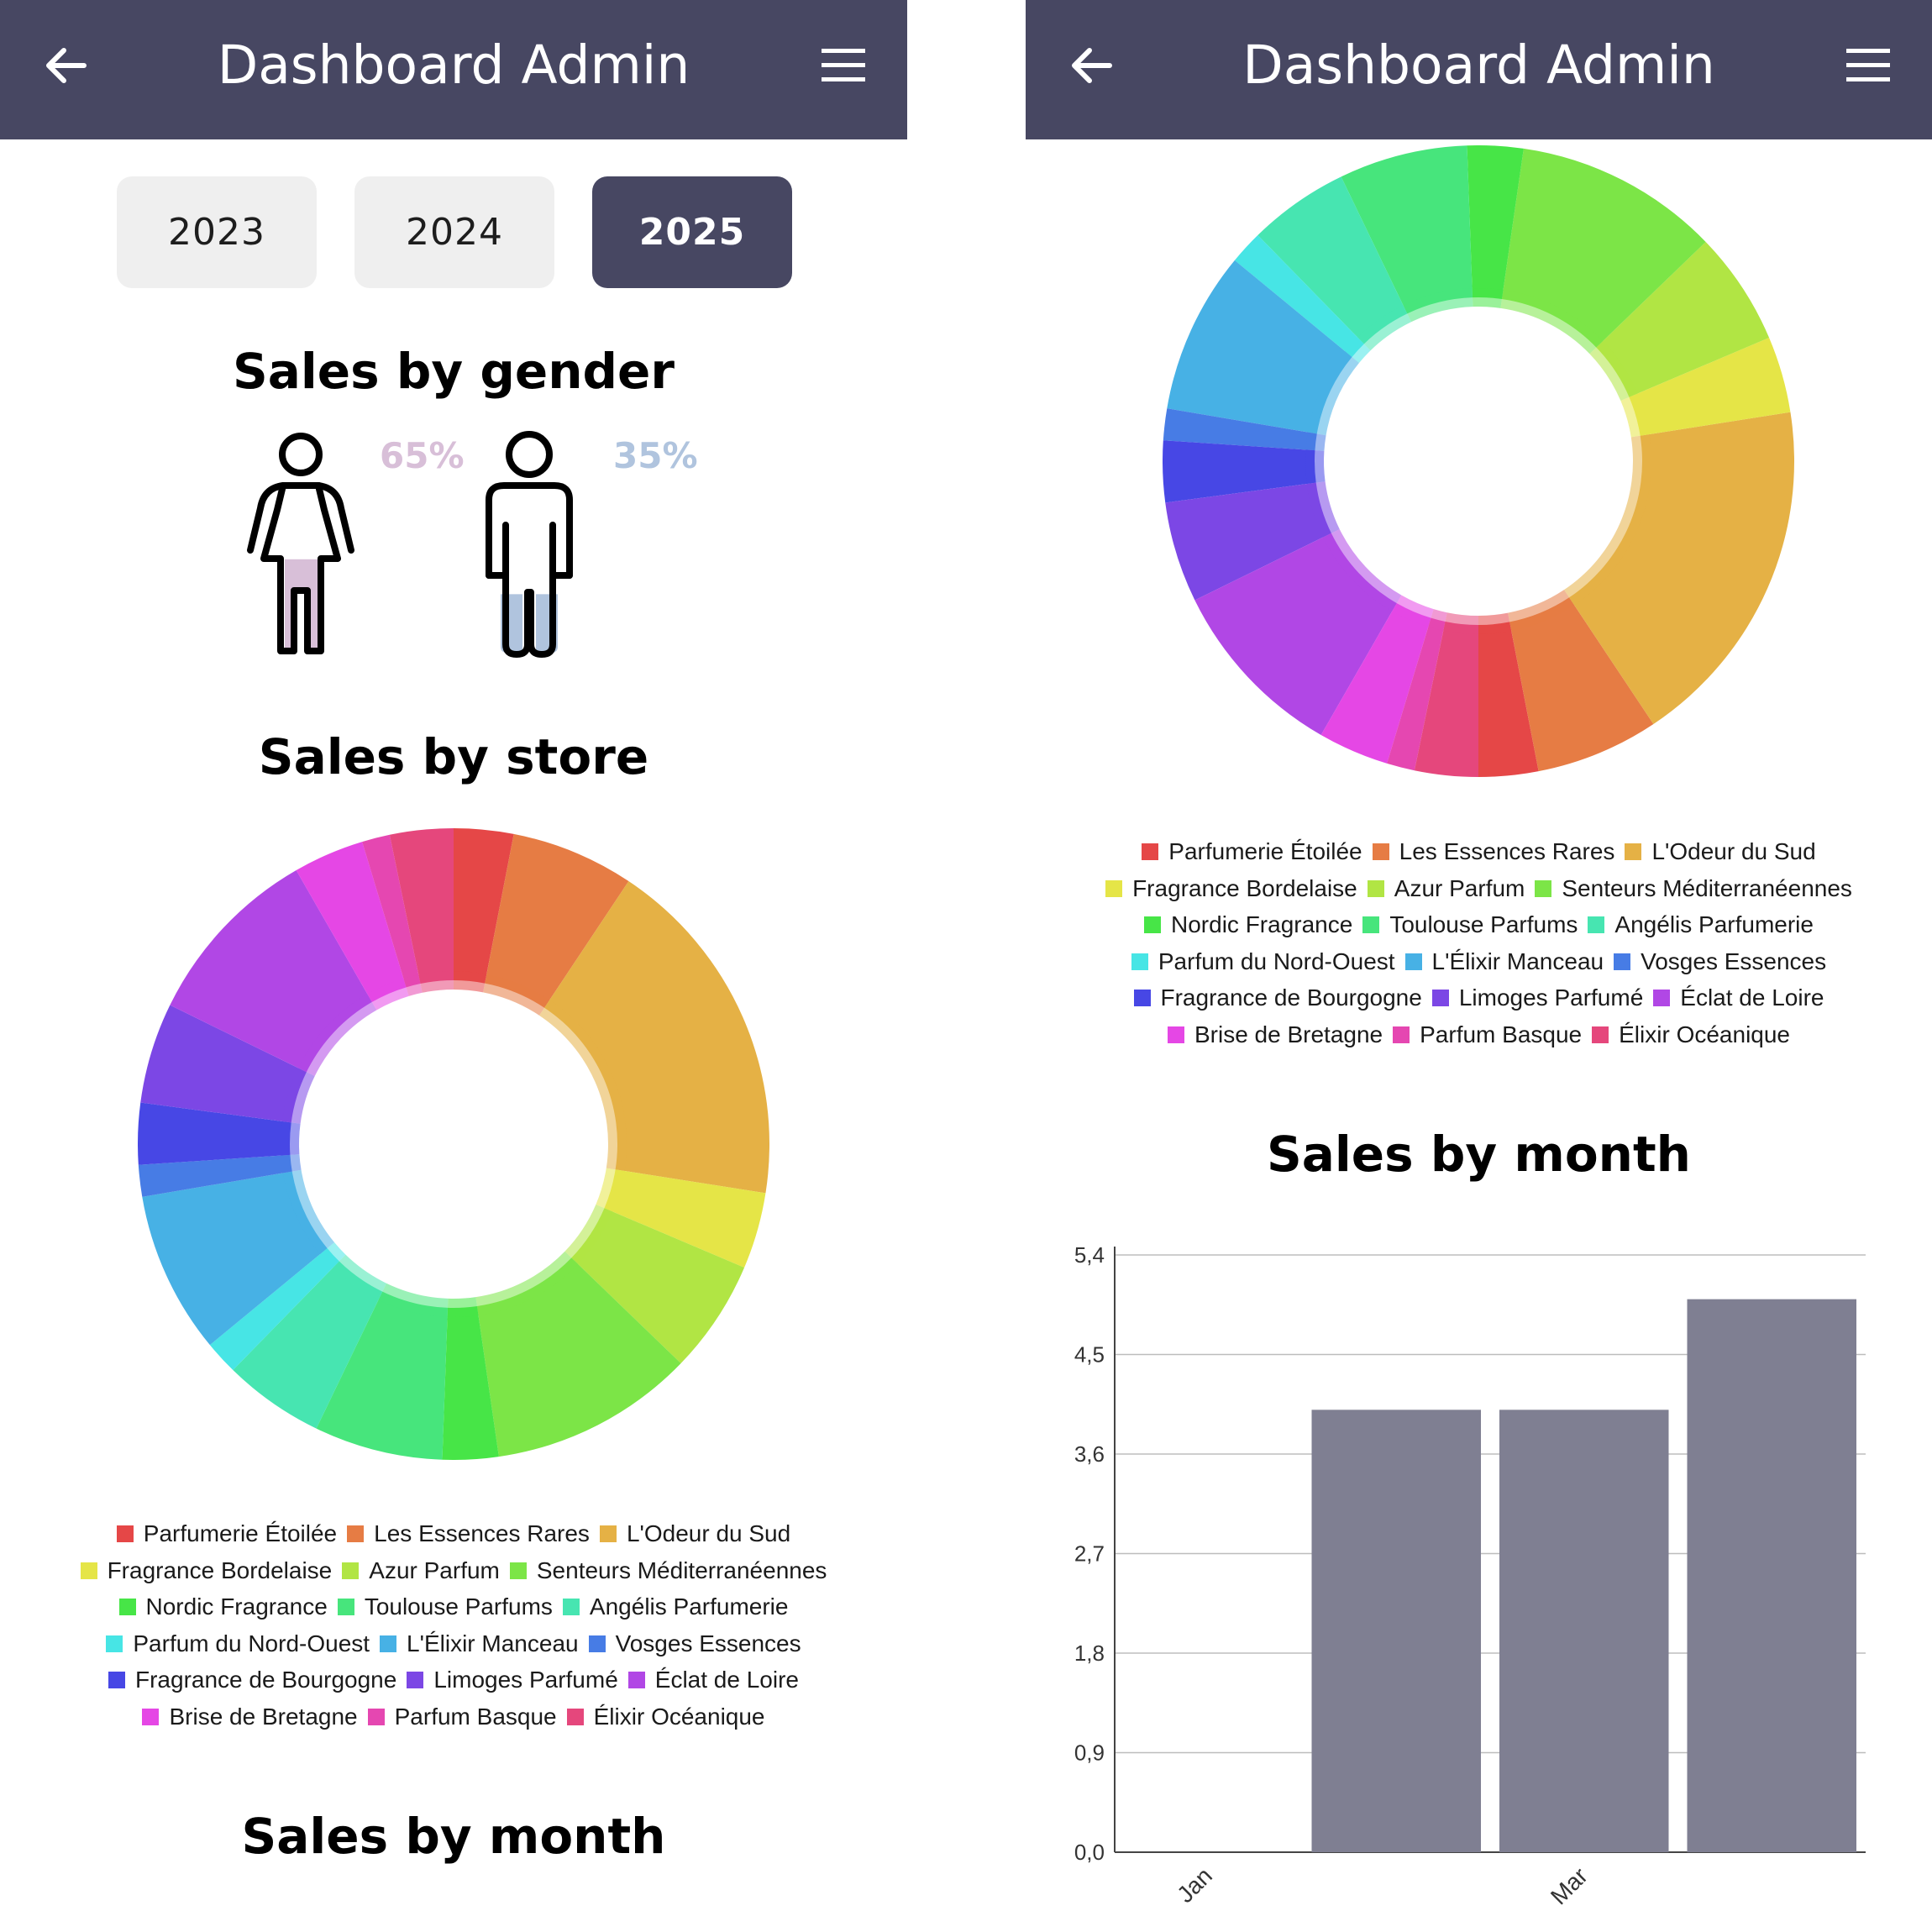 The image size is (1932, 1932). What do you see at coordinates (689, 1606) in the screenshot?
I see `legend-label: Angélis Parfumerie` at bounding box center [689, 1606].